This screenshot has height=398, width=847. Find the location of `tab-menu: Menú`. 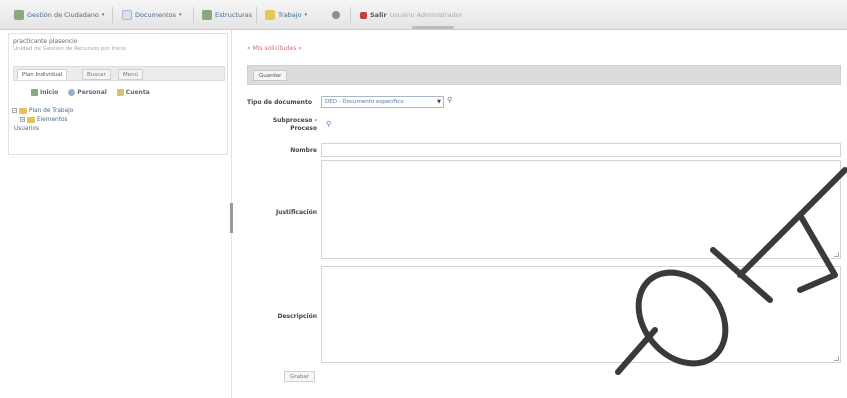

tab-menu: Menú is located at coordinates (131, 74).